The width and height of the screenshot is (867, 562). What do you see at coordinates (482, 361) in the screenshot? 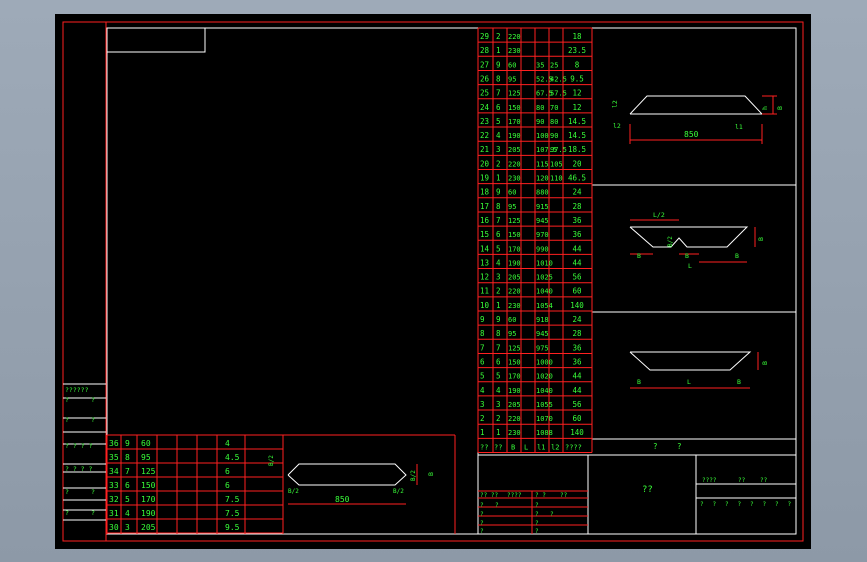
I see `row-number: 6` at bounding box center [482, 361].